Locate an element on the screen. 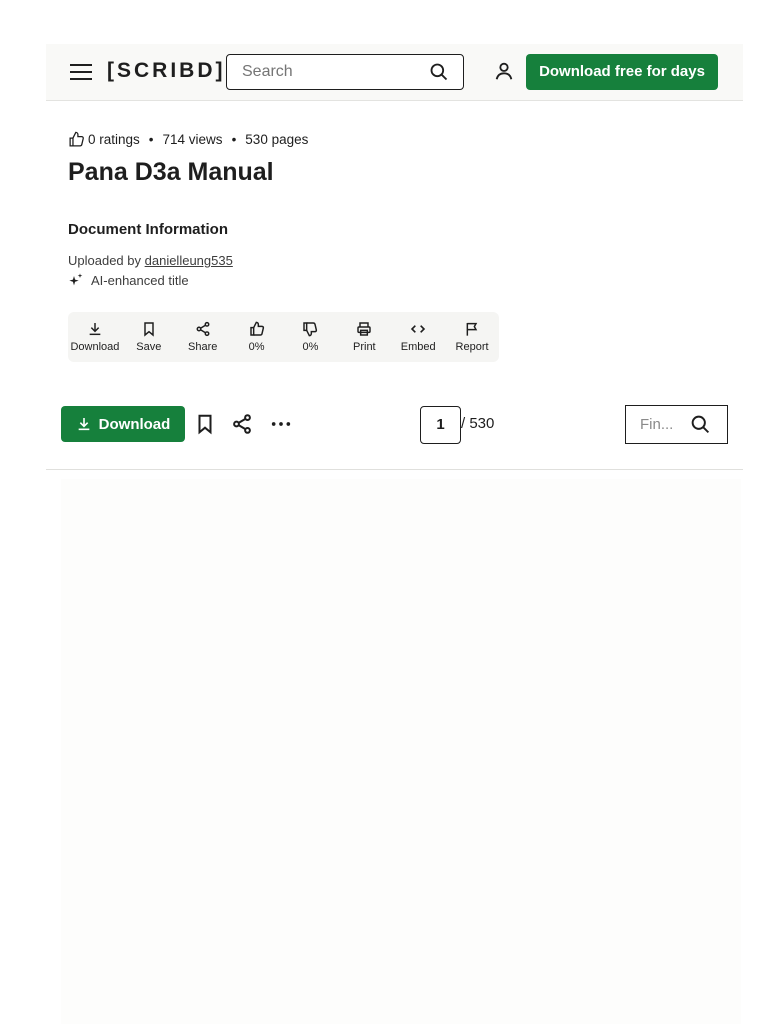 This screenshot has height=1024, width=768. user-icon is located at coordinates (504, 71).